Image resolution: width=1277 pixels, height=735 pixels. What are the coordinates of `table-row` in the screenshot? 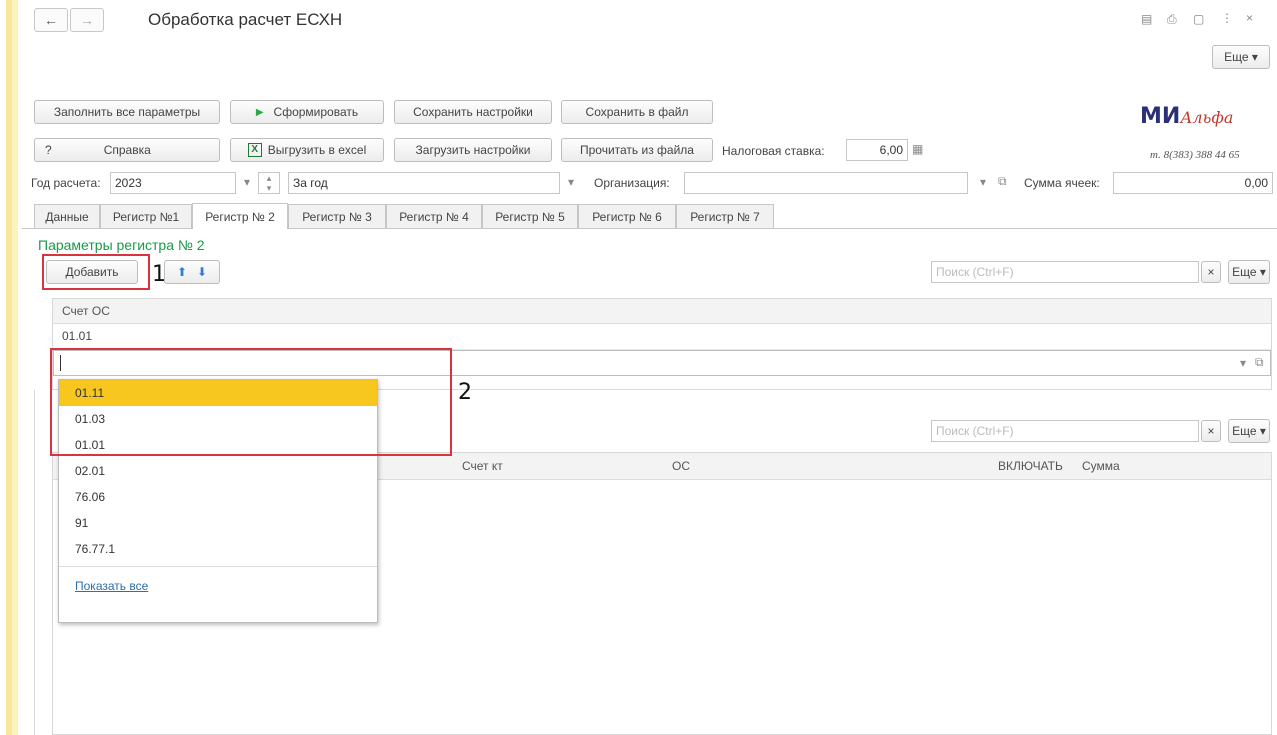 It's located at (662, 336).